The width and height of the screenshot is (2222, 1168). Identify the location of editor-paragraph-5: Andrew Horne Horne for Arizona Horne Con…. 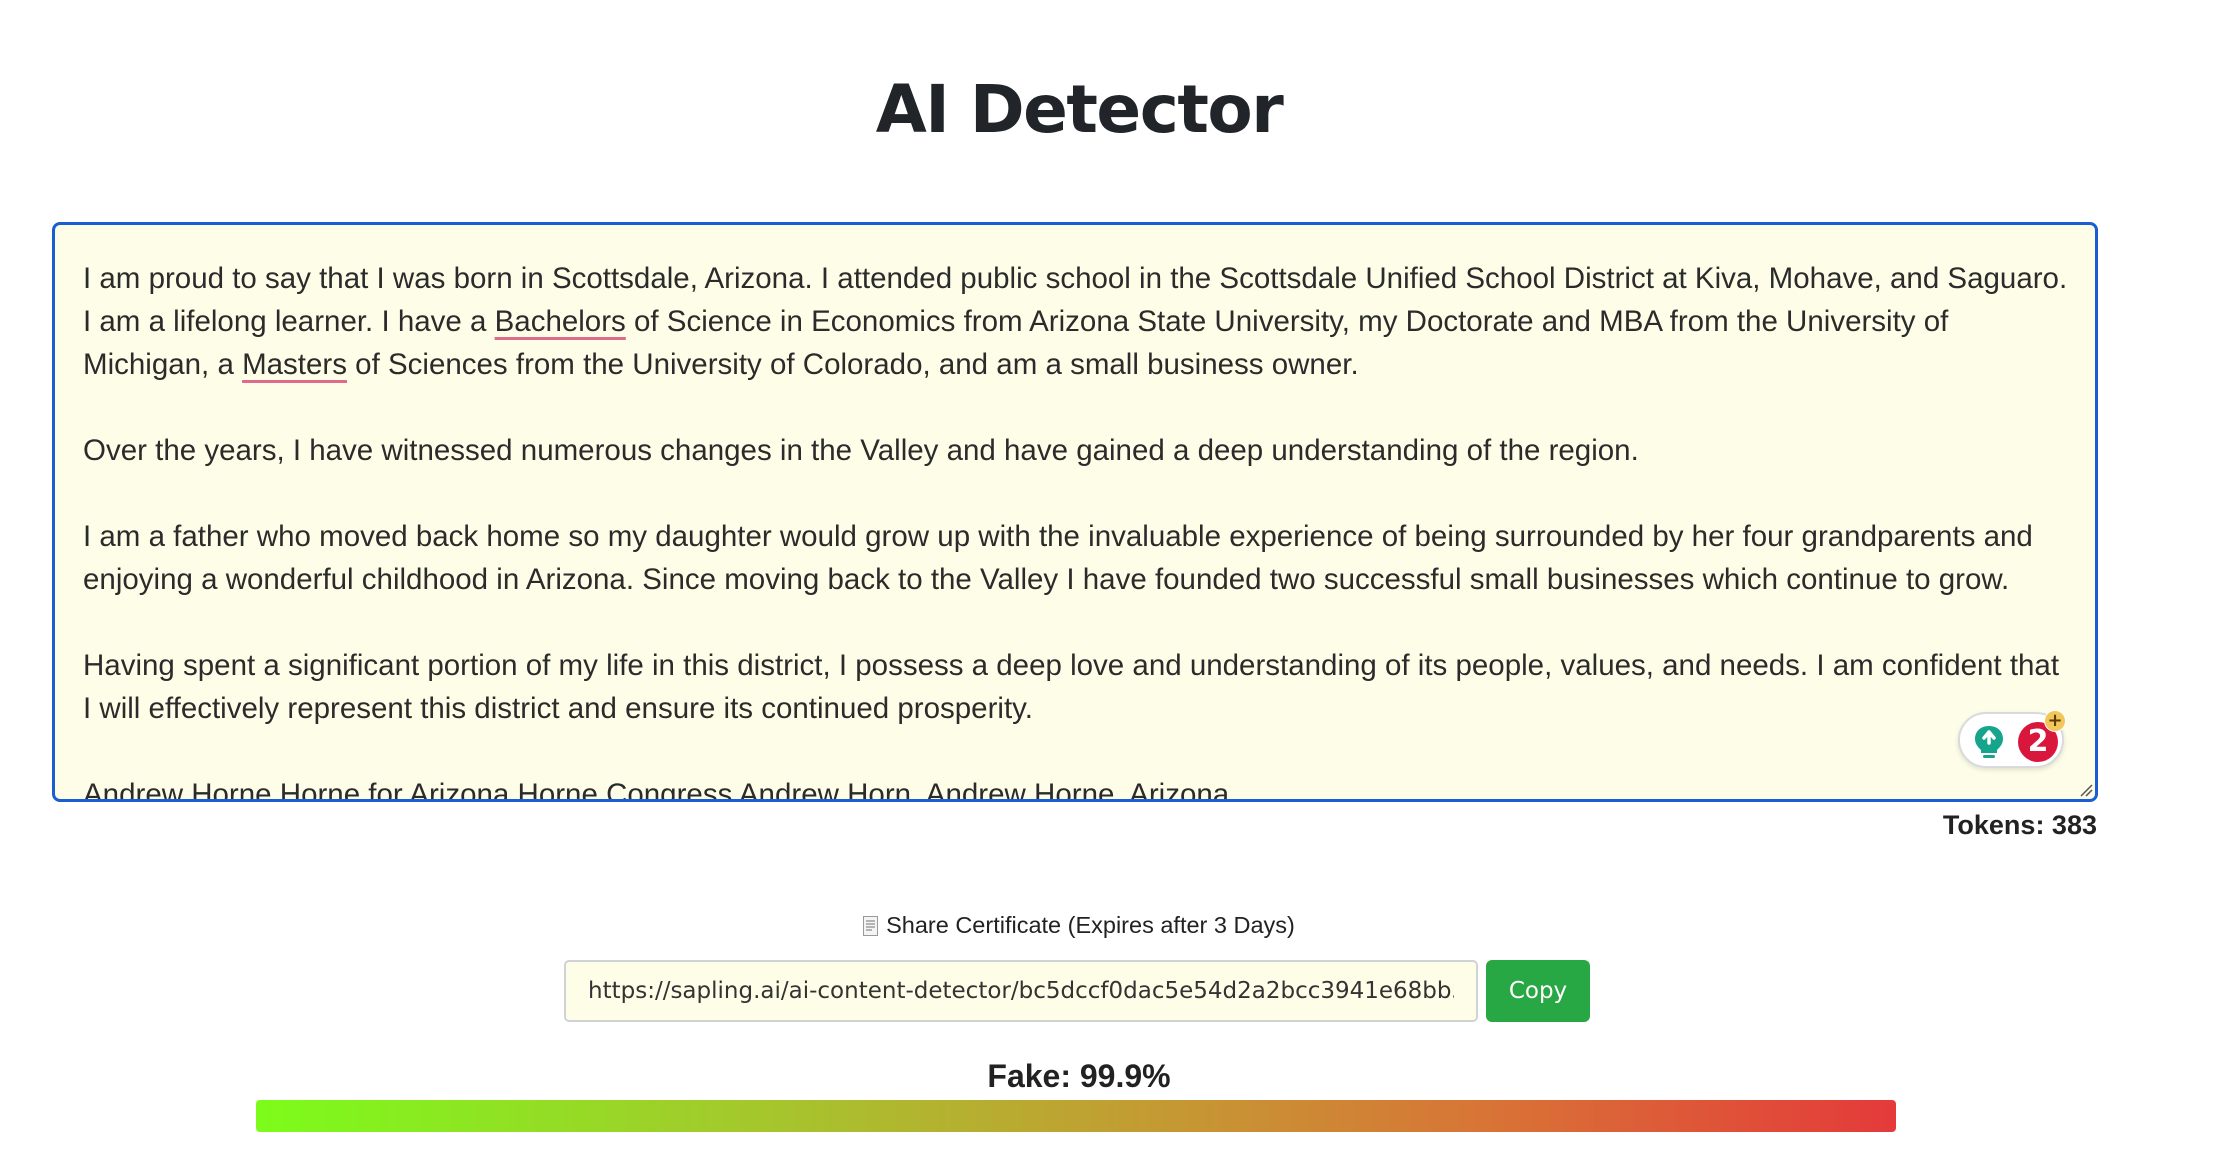
(656, 790).